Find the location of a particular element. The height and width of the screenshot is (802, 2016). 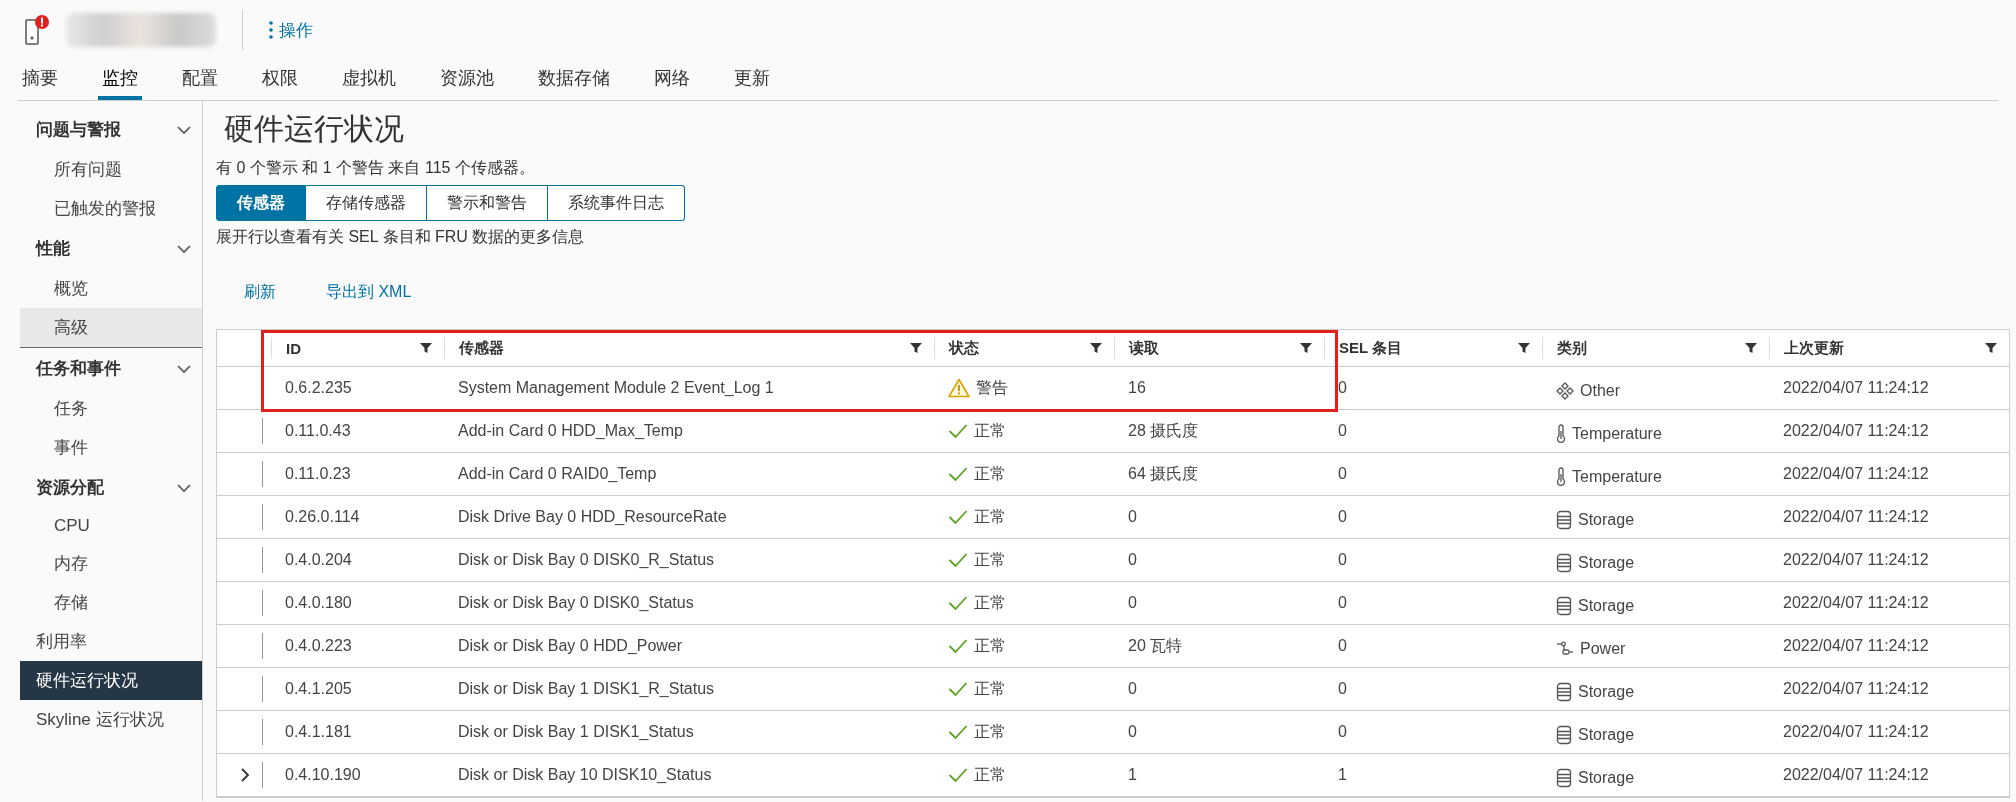

chevron-right-icon is located at coordinates (245, 775).